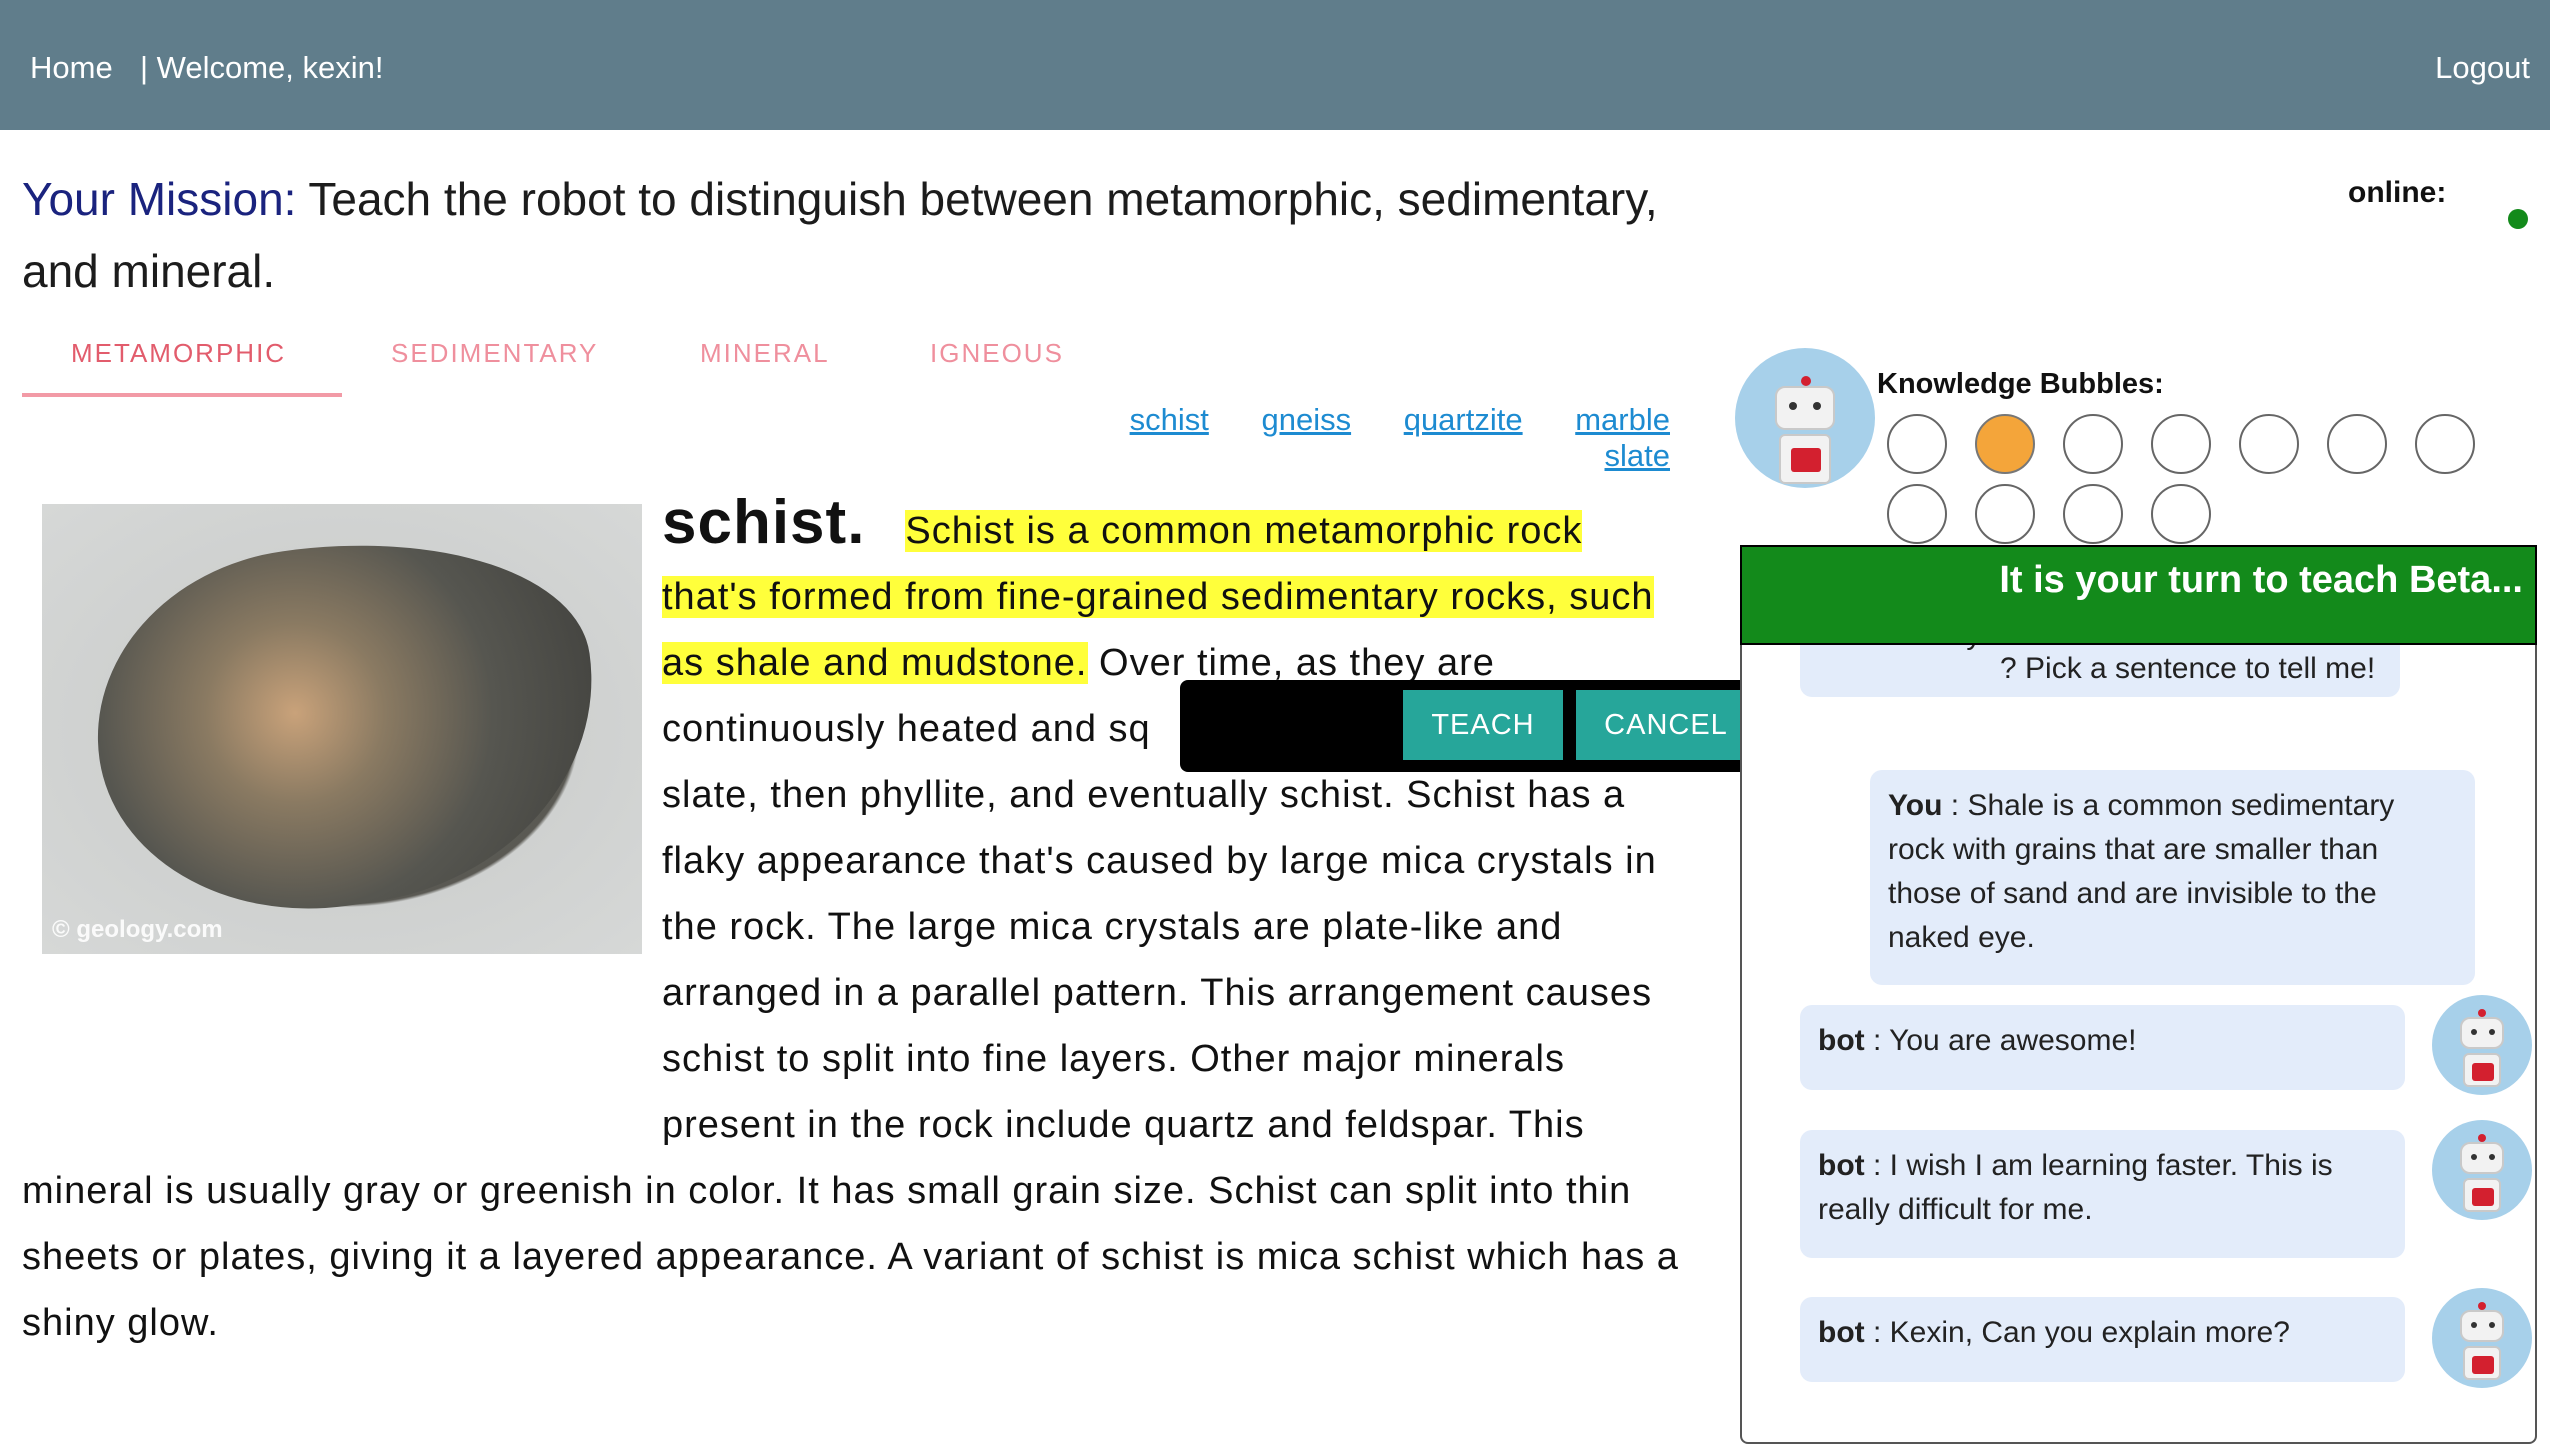 The height and width of the screenshot is (1444, 2550). Describe the element at coordinates (1483, 725) in the screenshot. I see `teach-button: TEACH` at that location.